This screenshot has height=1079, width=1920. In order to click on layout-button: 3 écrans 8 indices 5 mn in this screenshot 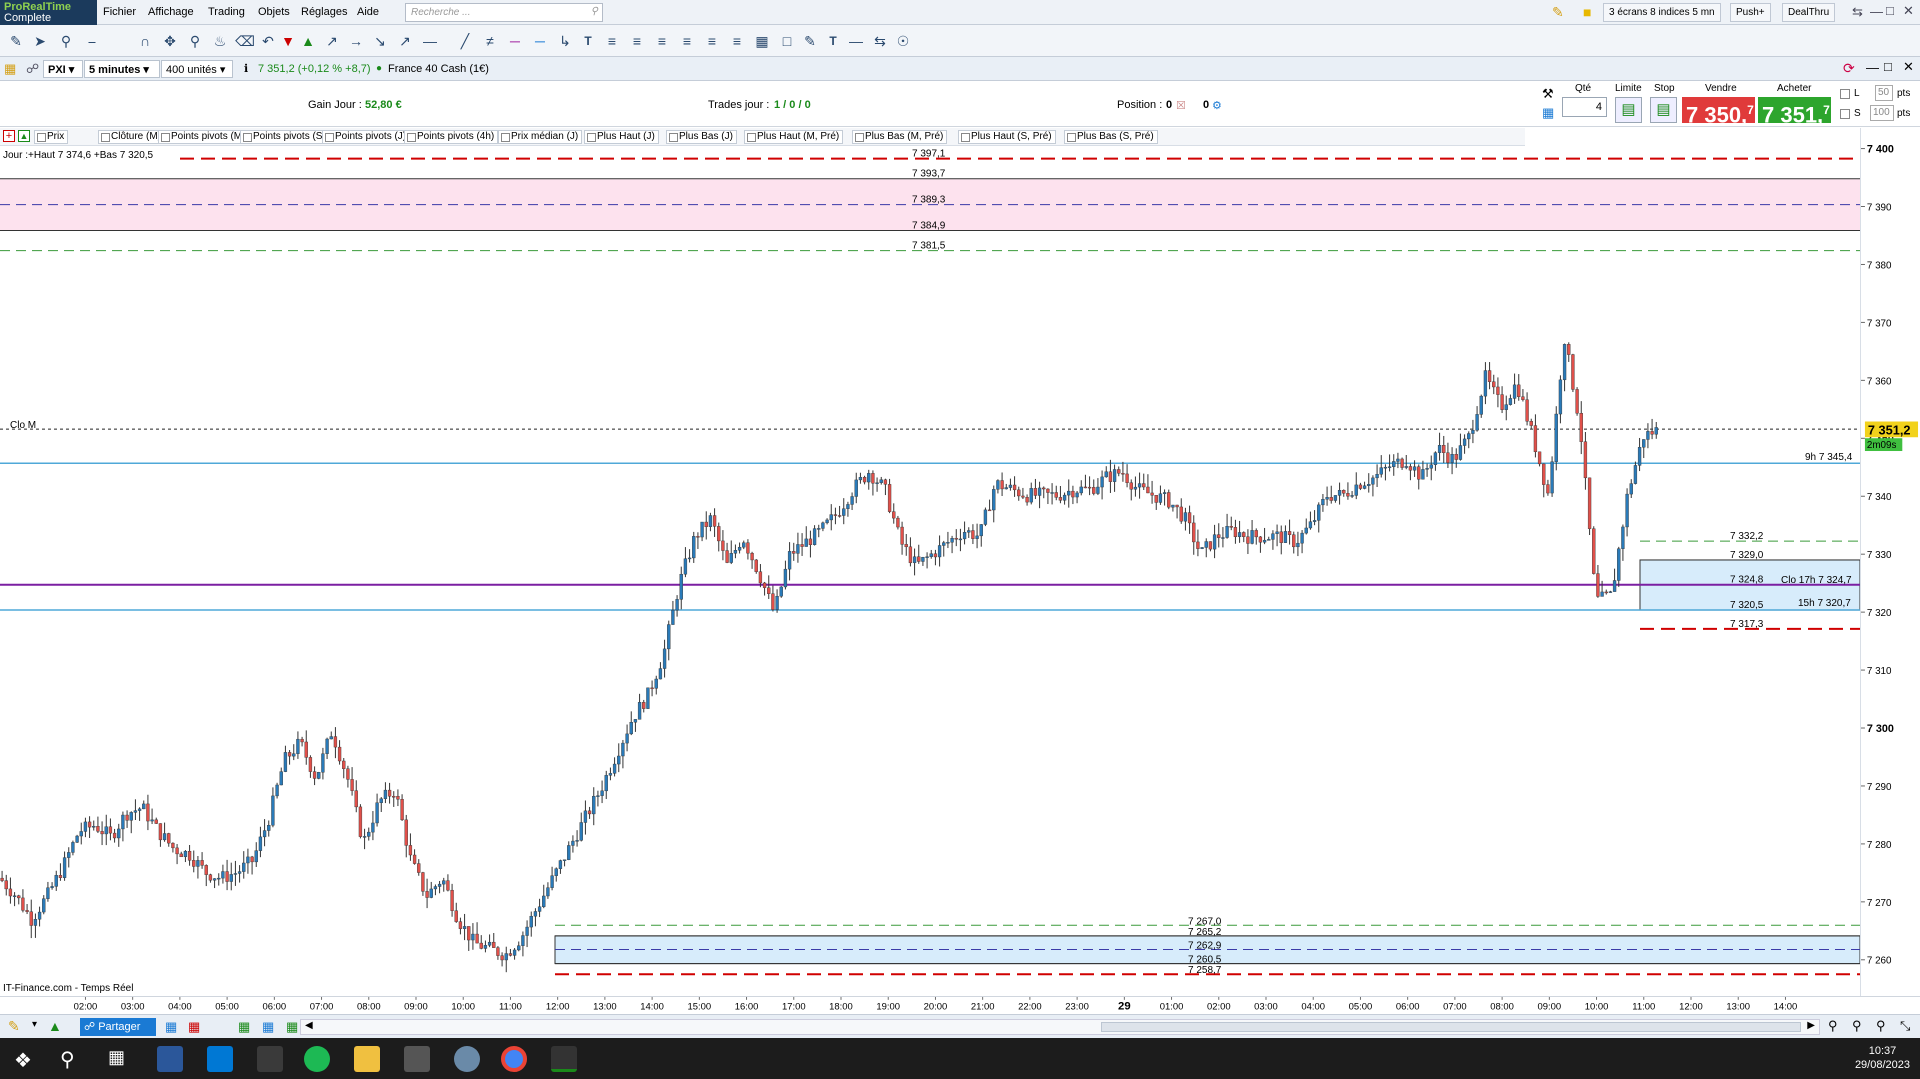, I will do `click(1662, 12)`.